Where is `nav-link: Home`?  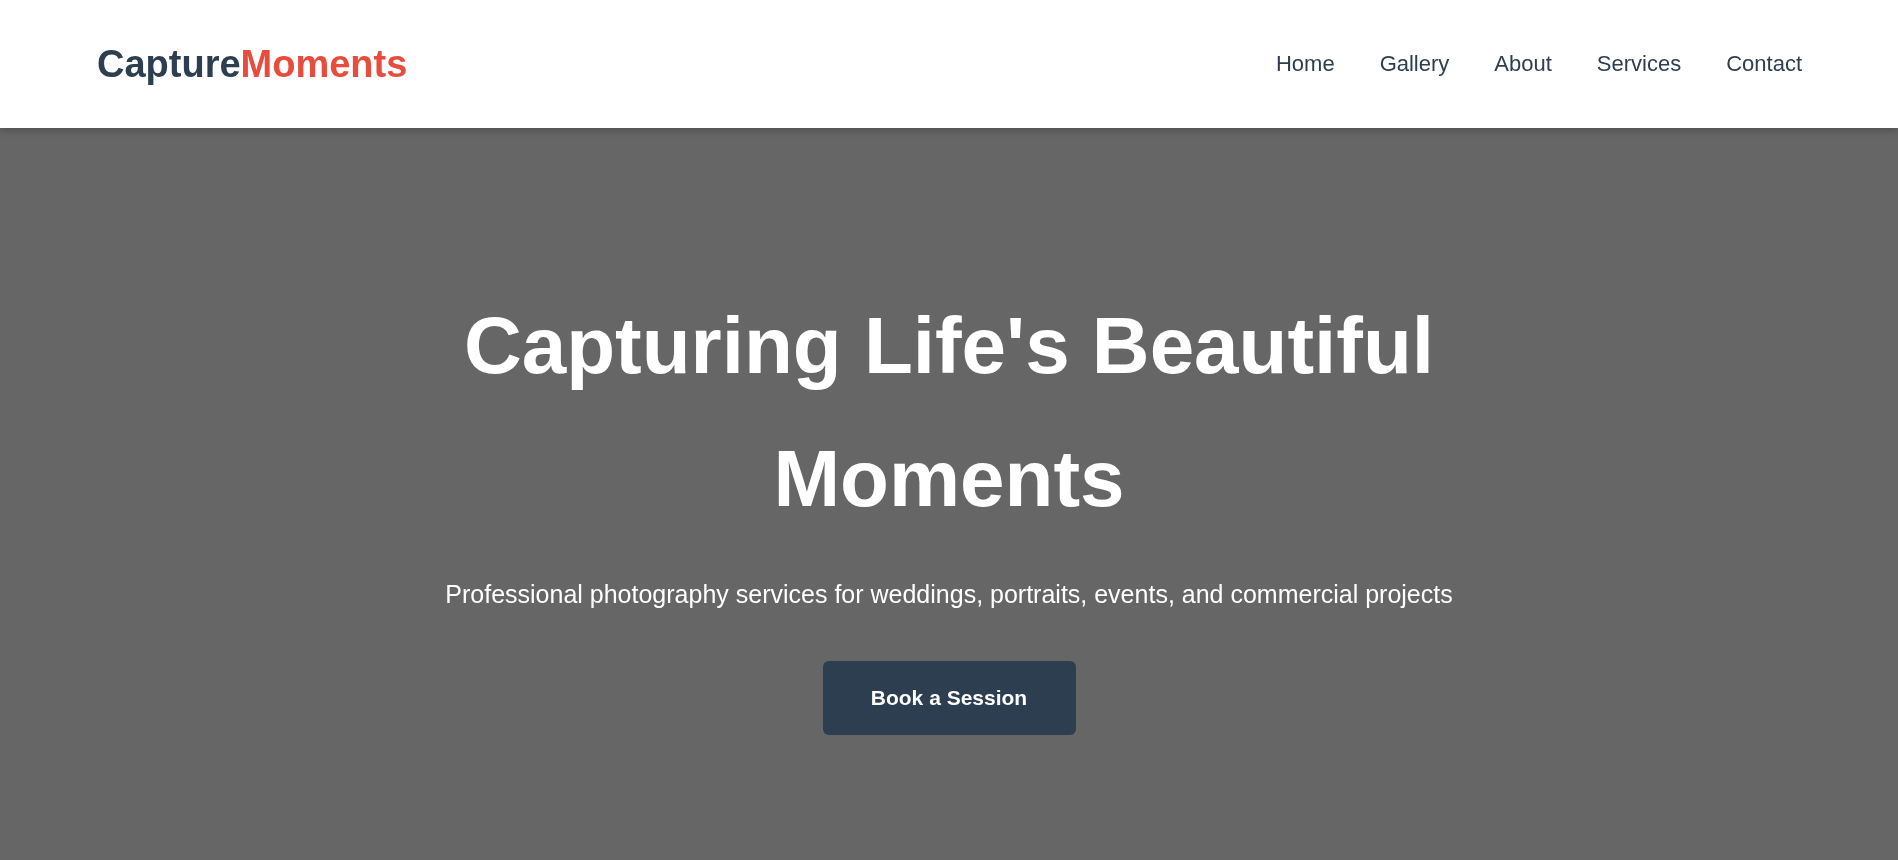 nav-link: Home is located at coordinates (1305, 64).